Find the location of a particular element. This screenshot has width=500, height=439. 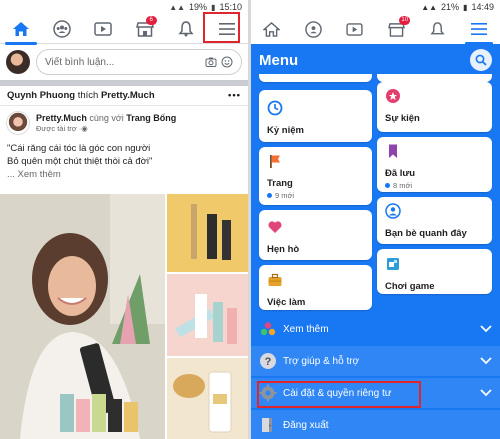

see-more-link: ... Xem thêm is located at coordinates (124, 174).